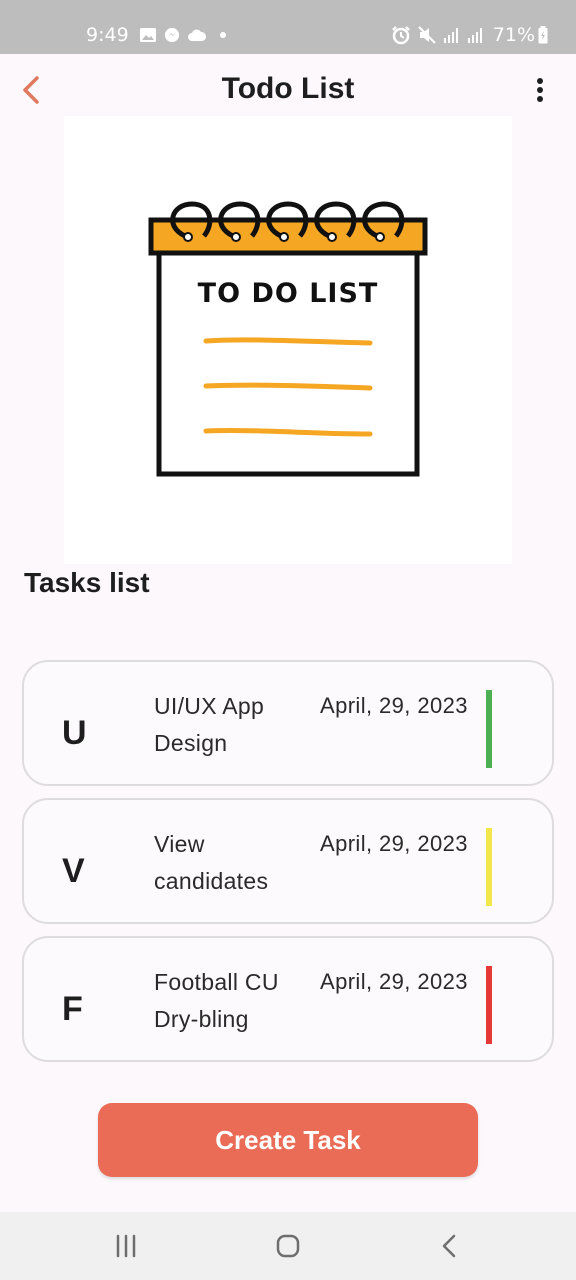 The image size is (576, 1280). I want to click on back-icon, so click(449, 1246).